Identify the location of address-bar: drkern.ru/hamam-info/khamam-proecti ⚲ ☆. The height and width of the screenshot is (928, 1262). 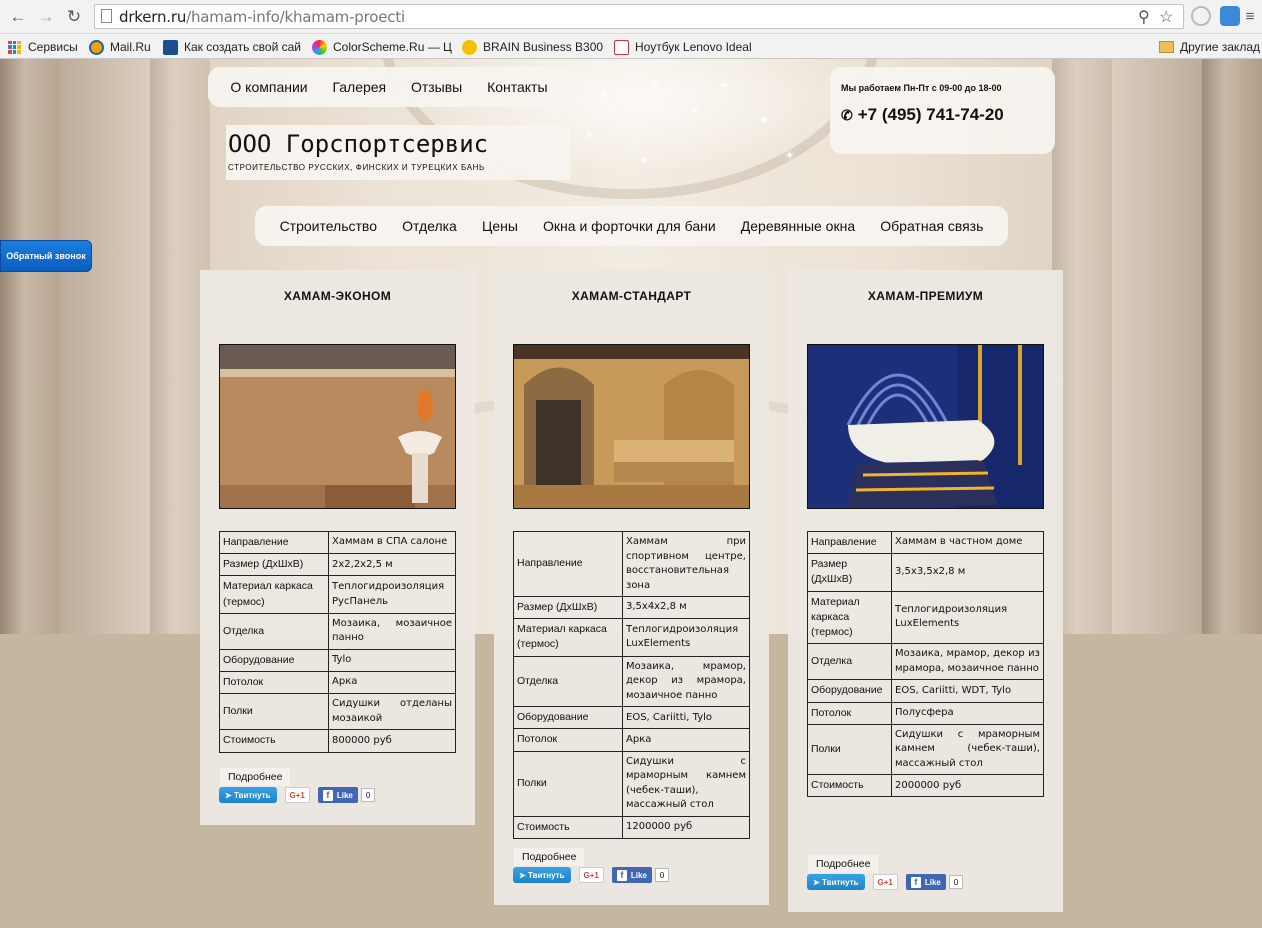
(639, 16).